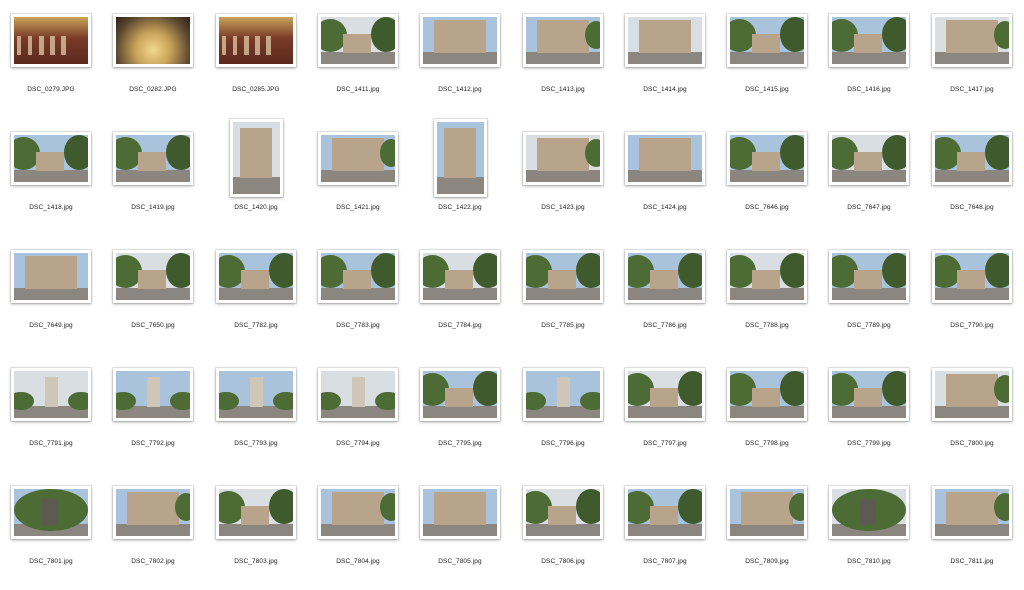  I want to click on file-item: DSC_0282.JPG, so click(153, 59).